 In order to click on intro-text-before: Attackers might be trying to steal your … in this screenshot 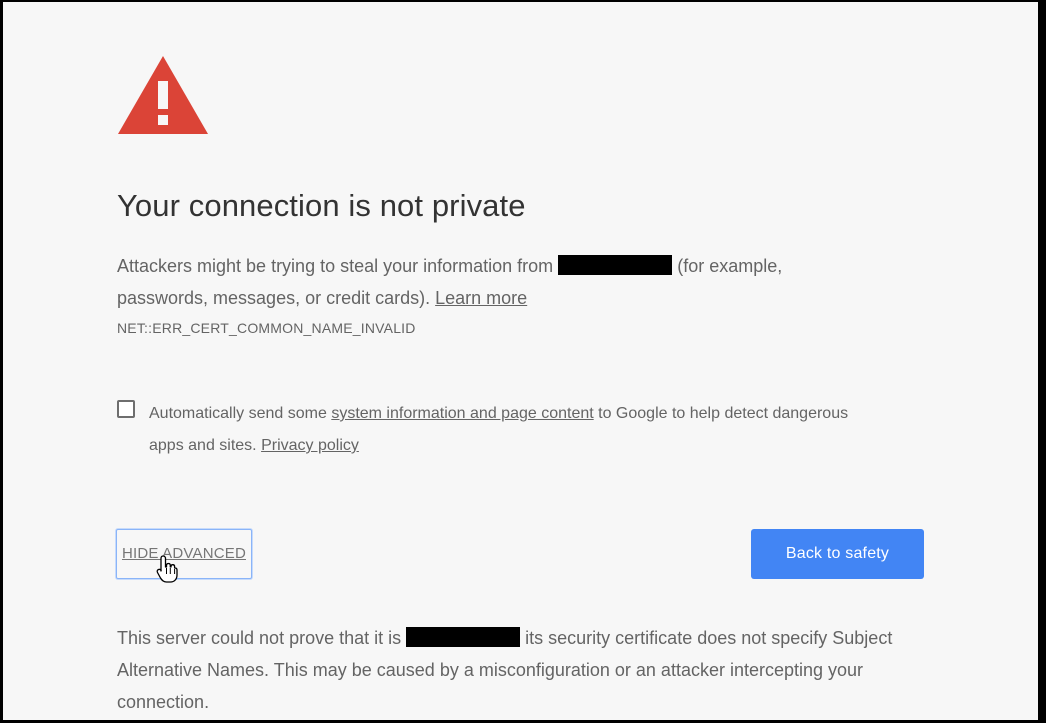, I will do `click(335, 266)`.